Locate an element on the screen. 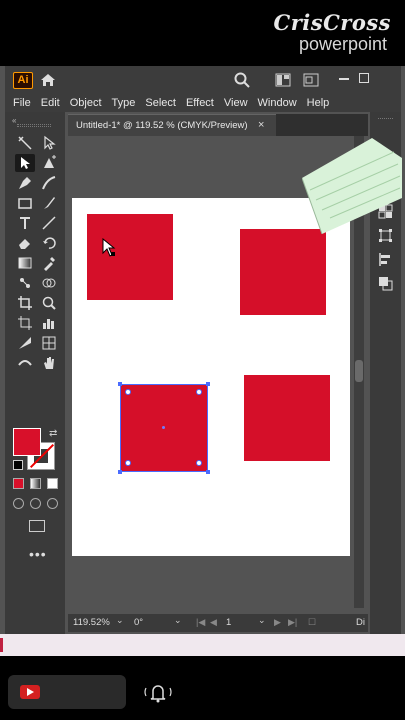 This screenshot has height=720, width=405. draw-inside-icon is located at coordinates (52, 503).